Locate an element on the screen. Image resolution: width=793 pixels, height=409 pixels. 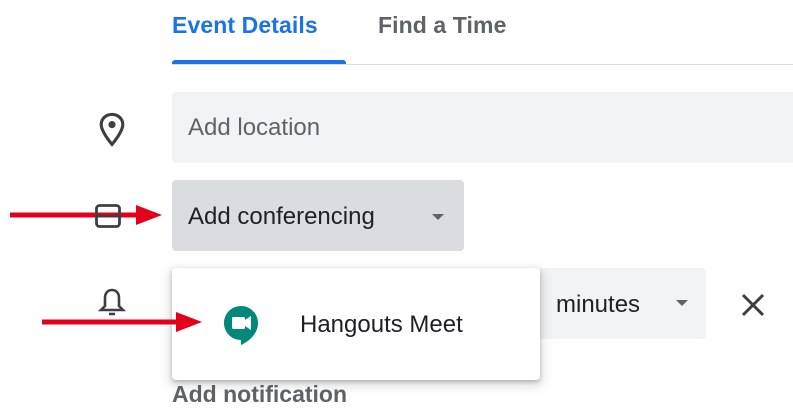
add-conferencing-button: Add conferencing is located at coordinates (318, 215).